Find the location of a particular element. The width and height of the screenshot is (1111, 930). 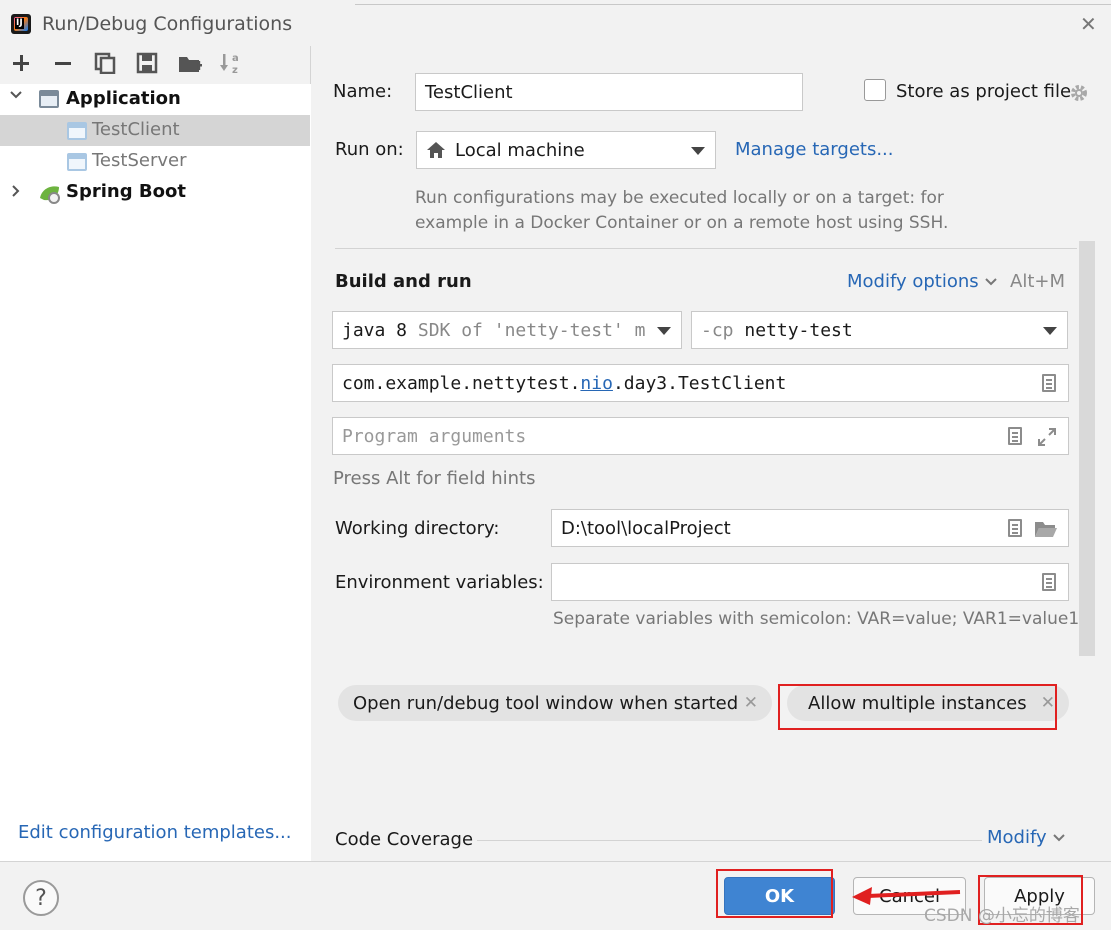

jre-select: java 8 SDK of 'netty-test' m is located at coordinates (507, 330).